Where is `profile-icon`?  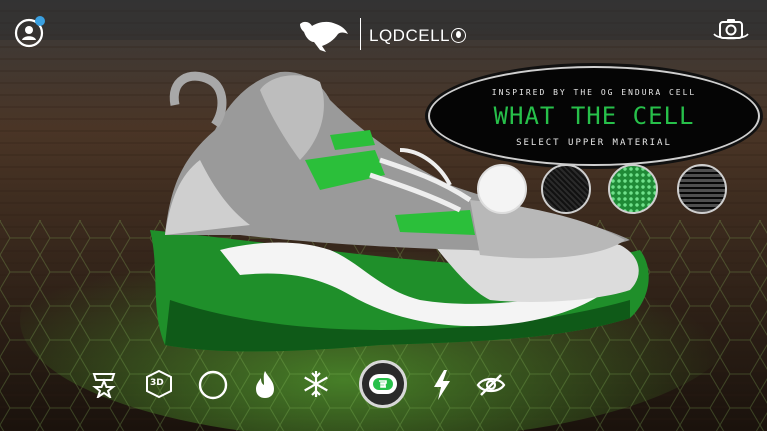
profile-icon is located at coordinates (29, 32).